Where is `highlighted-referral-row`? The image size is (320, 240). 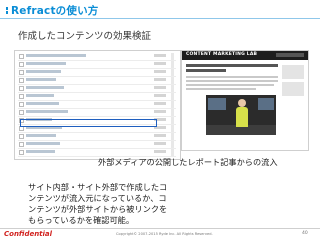 highlighted-referral-row is located at coordinates (88, 123).